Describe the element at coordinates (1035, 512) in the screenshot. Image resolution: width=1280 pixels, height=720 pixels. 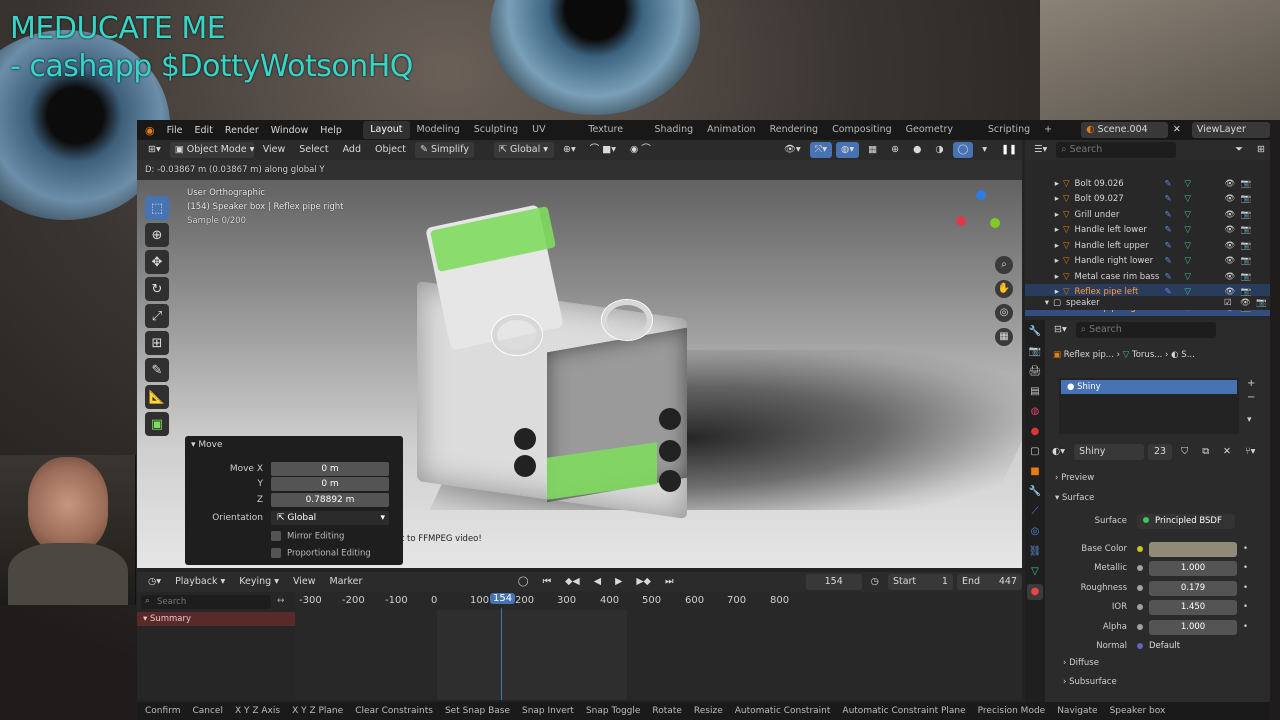
I see `particles-tab-icon: ⟋` at that location.